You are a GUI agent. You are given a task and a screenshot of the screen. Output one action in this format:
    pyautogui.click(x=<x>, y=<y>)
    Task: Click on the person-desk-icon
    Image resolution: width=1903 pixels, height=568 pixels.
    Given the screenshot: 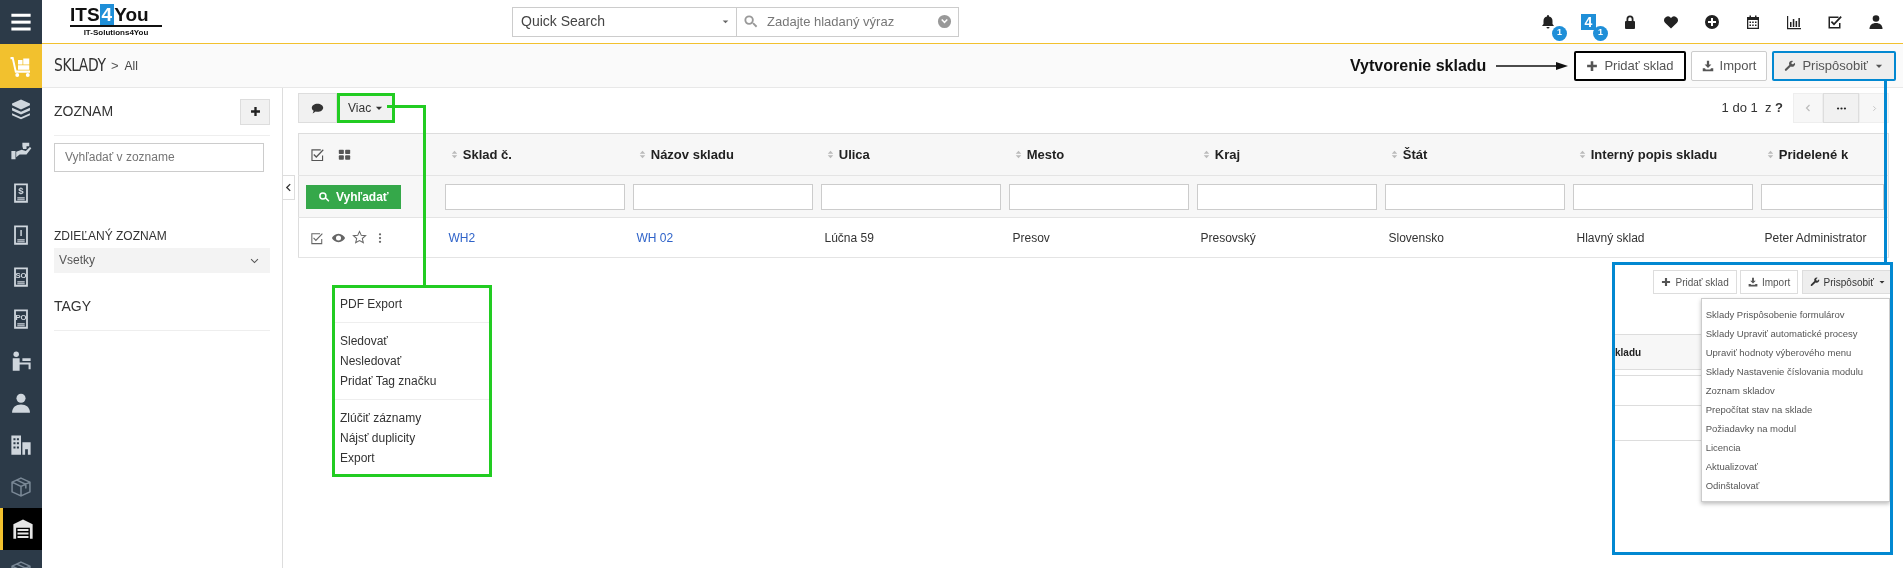 What is the action you would take?
    pyautogui.click(x=21, y=361)
    